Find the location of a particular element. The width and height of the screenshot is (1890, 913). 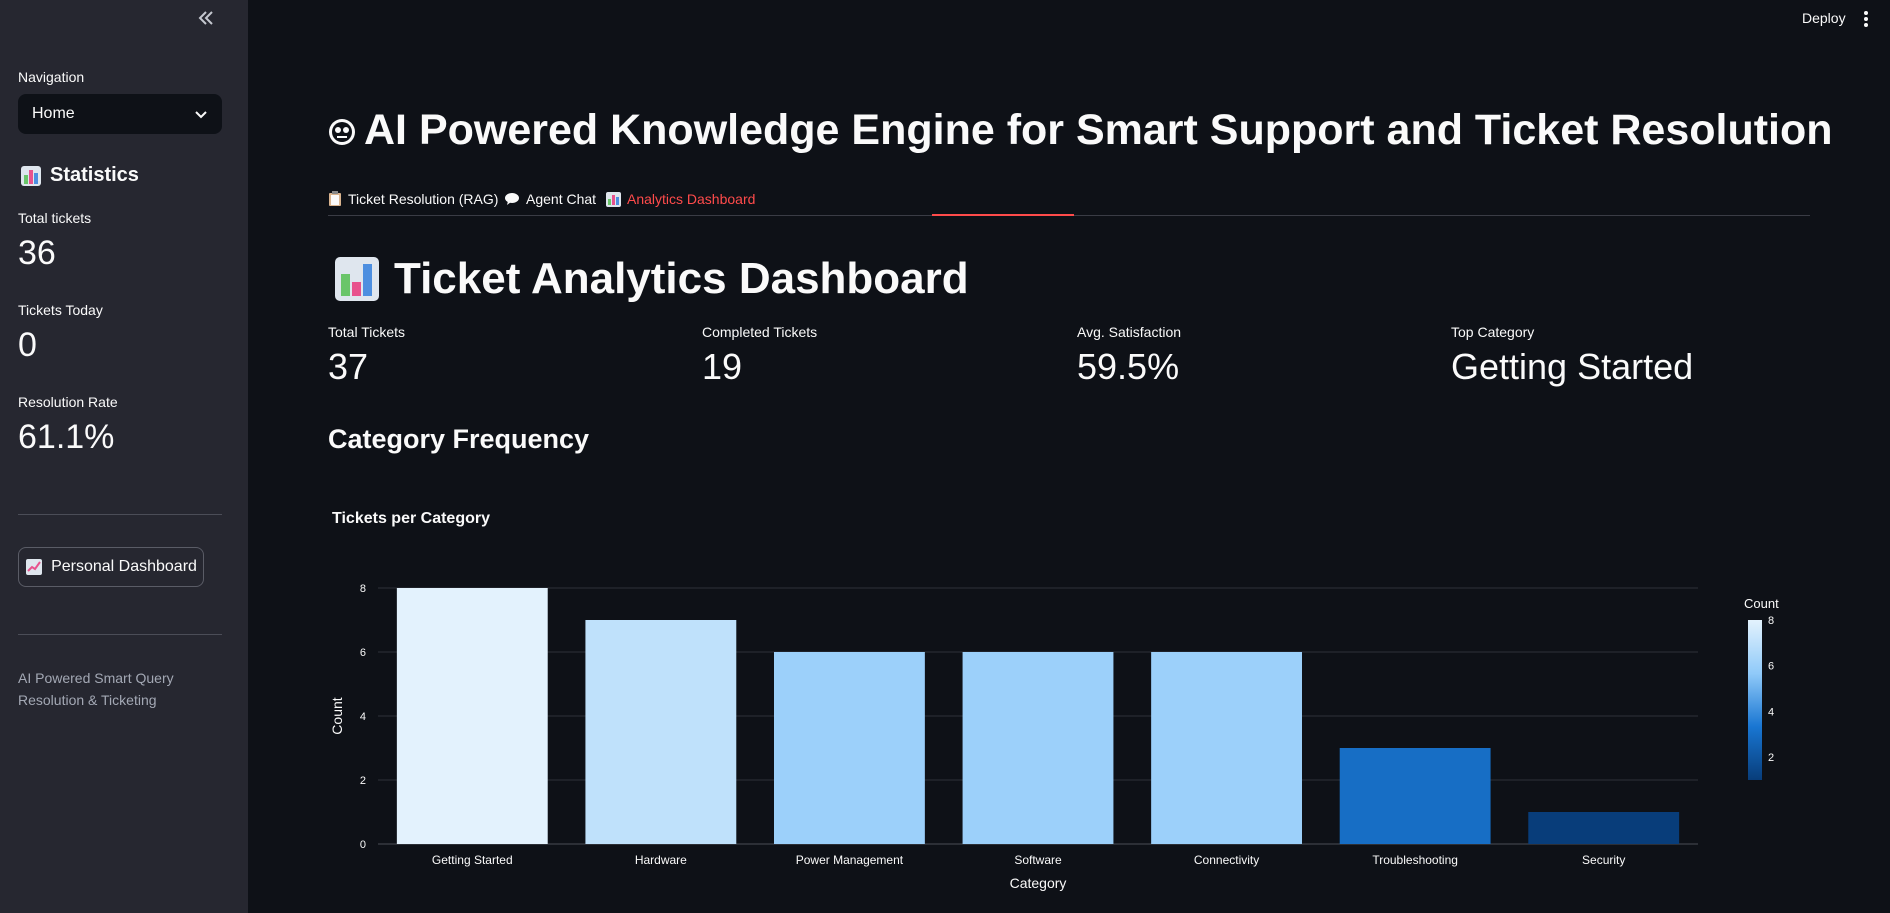

metric-value-total-tickets: 36 is located at coordinates (37, 253).